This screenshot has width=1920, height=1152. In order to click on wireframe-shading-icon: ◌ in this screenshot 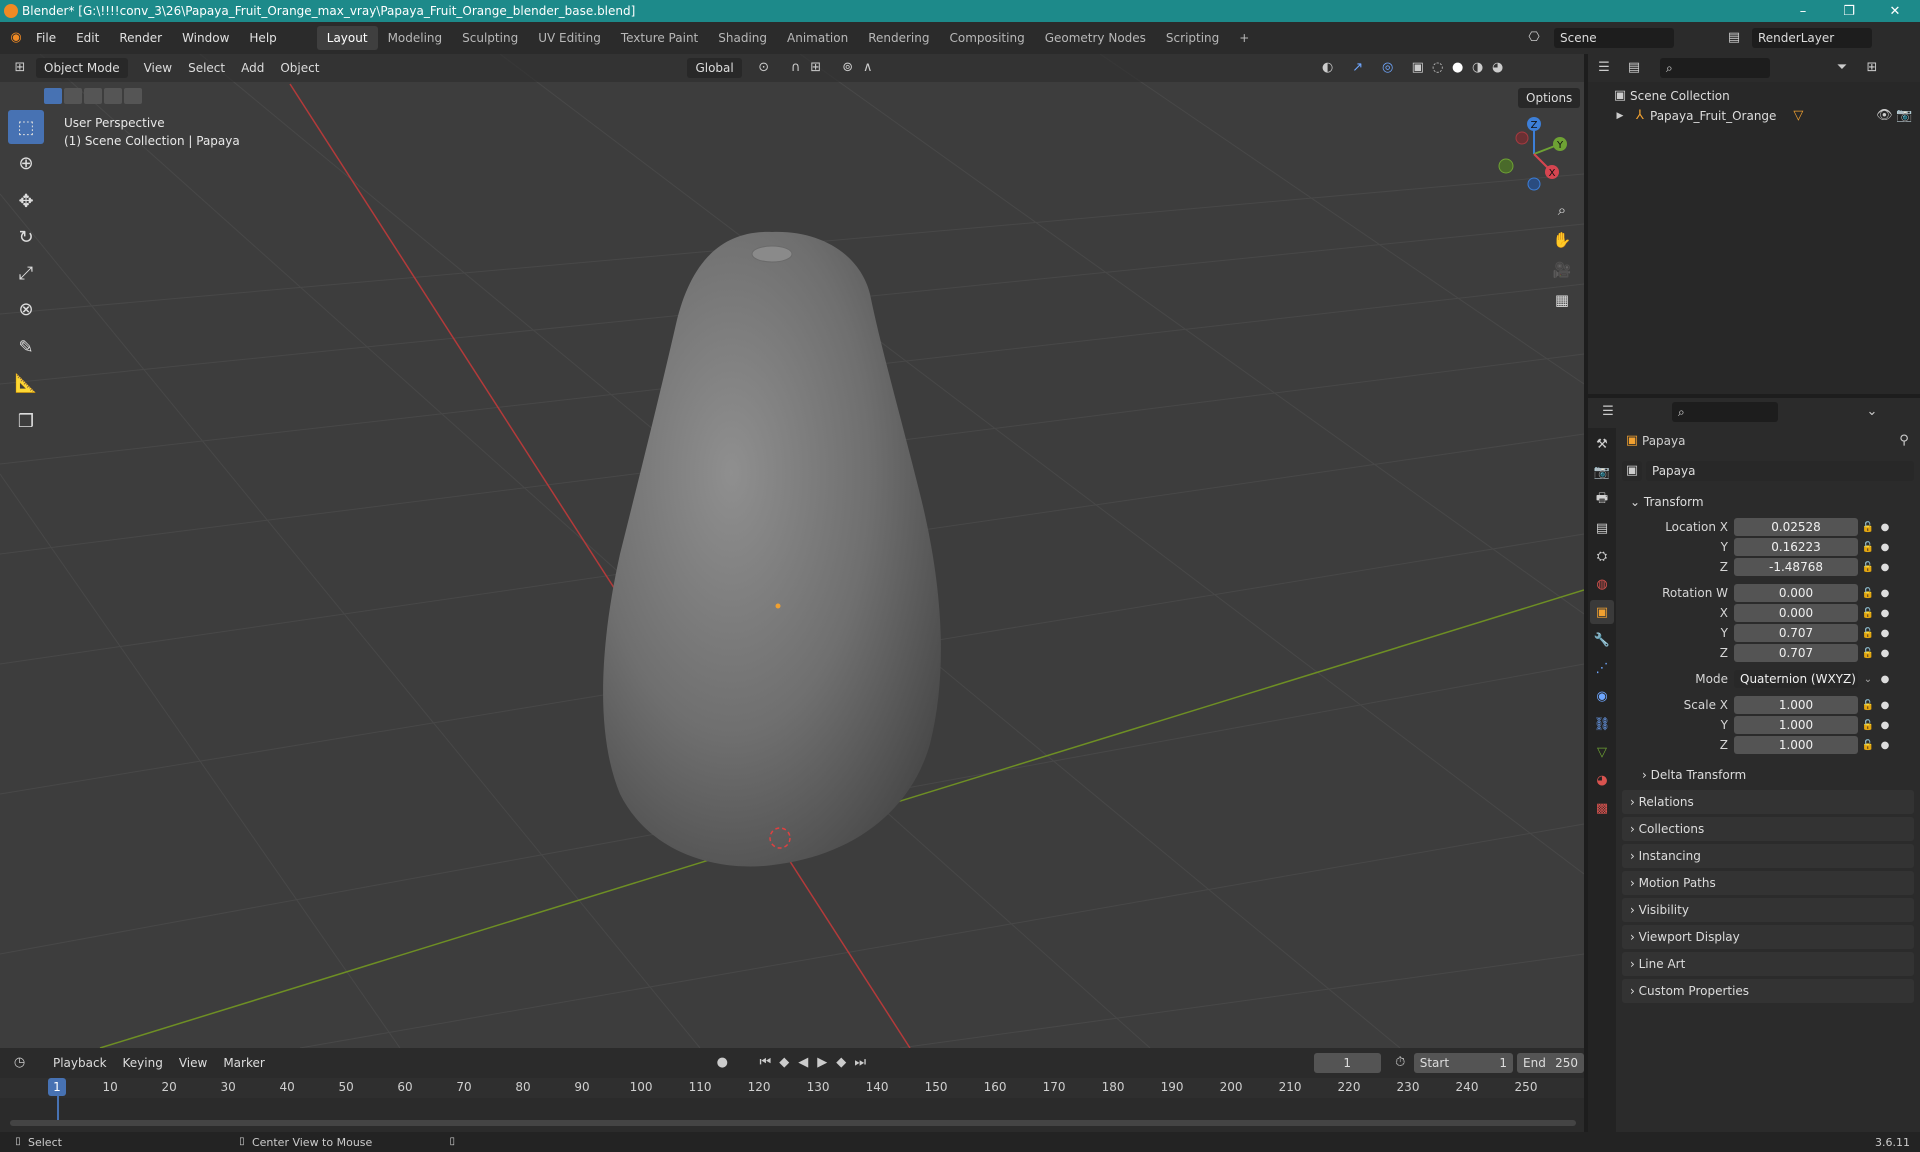, I will do `click(1438, 68)`.